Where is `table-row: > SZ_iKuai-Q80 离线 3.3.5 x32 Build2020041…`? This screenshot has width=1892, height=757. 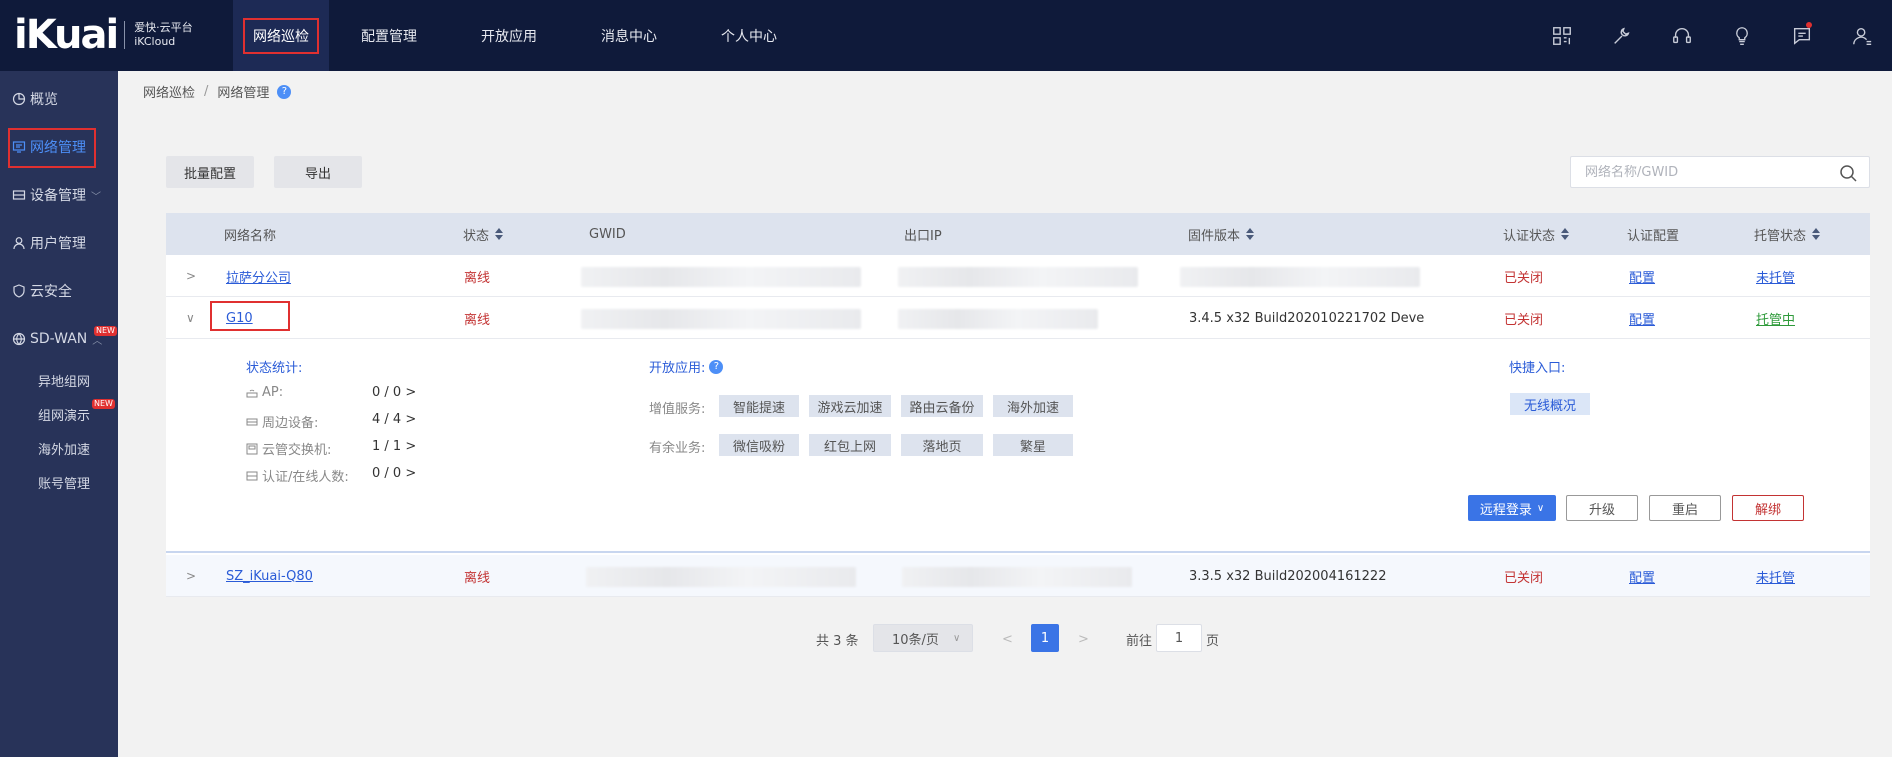
table-row: > SZ_iKuai-Q80 离线 3.3.5 x32 Build2020041… is located at coordinates (1018, 576).